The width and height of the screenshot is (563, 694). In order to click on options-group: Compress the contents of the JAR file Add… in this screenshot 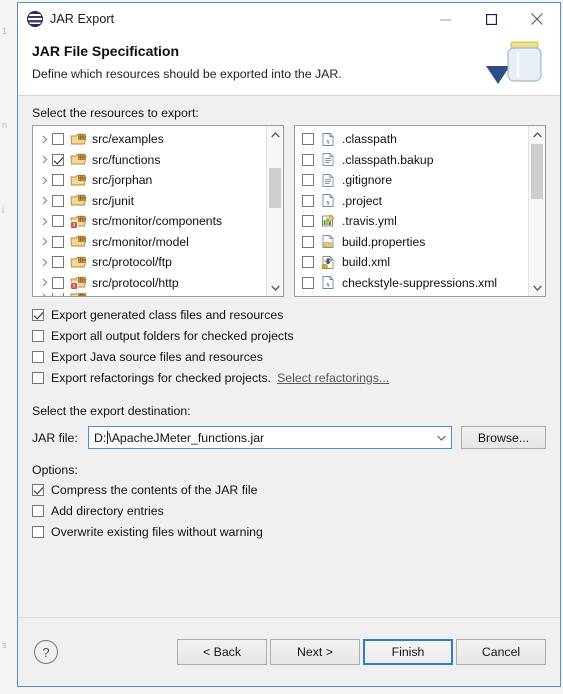, I will do `click(289, 510)`.